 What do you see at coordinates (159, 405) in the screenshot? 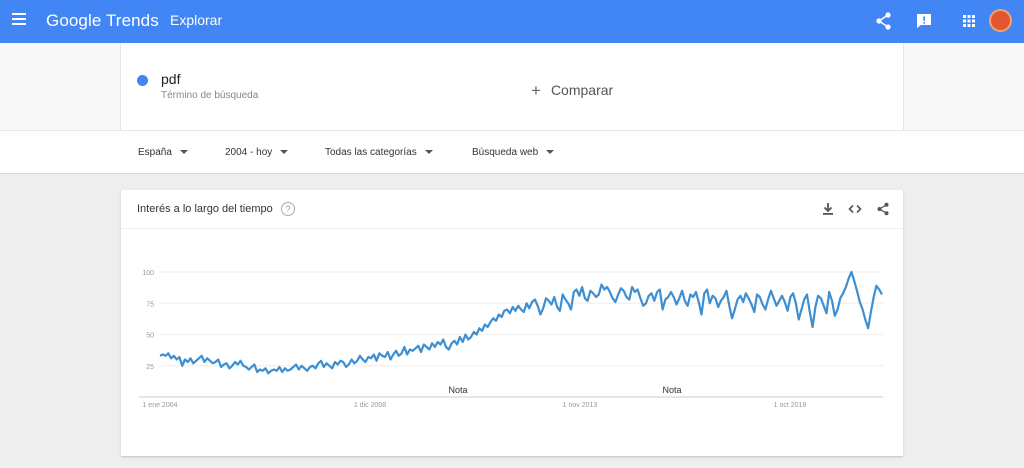
I see `x-tick-label: 1 ene 2004` at bounding box center [159, 405].